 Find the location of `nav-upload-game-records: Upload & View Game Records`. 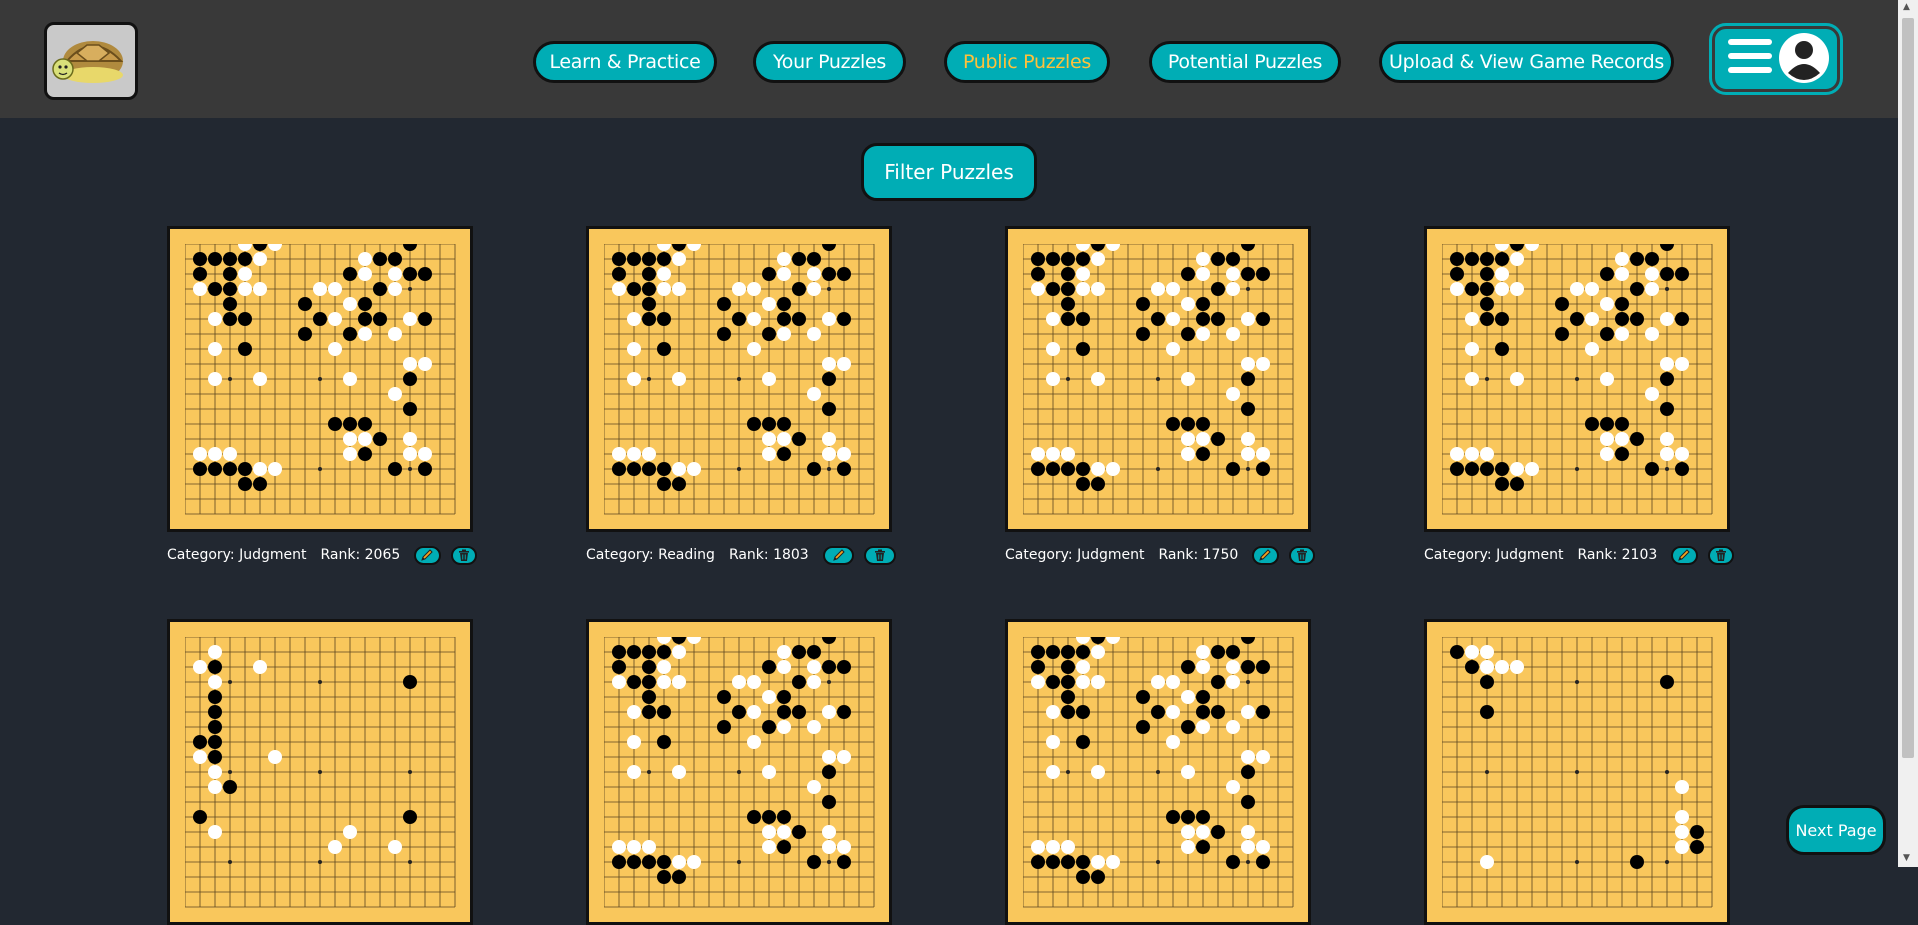

nav-upload-game-records: Upload & View Game Records is located at coordinates (1526, 62).